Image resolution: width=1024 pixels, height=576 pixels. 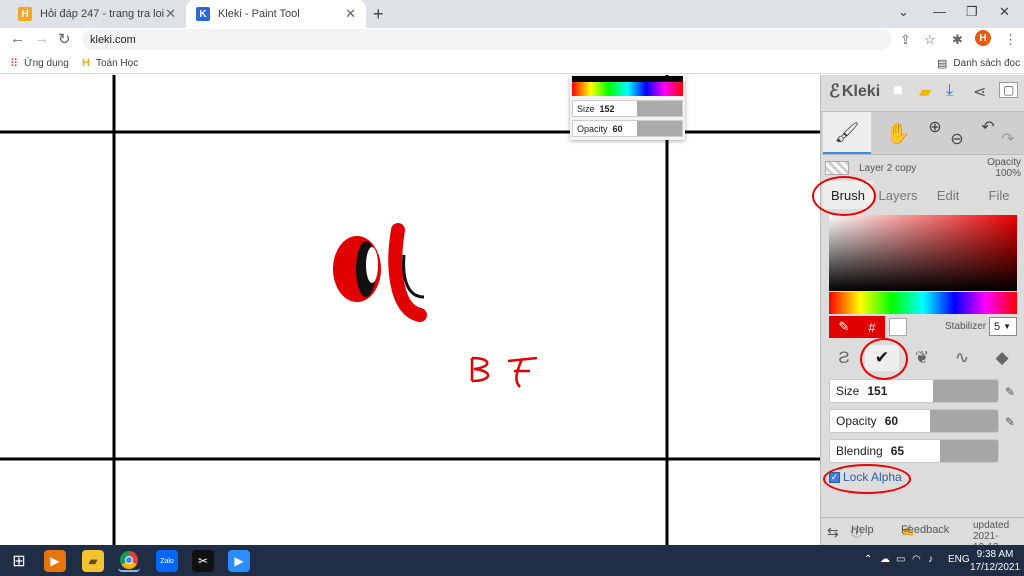 What do you see at coordinates (93, 561) in the screenshot?
I see `file-explorer-icon: ▰` at bounding box center [93, 561].